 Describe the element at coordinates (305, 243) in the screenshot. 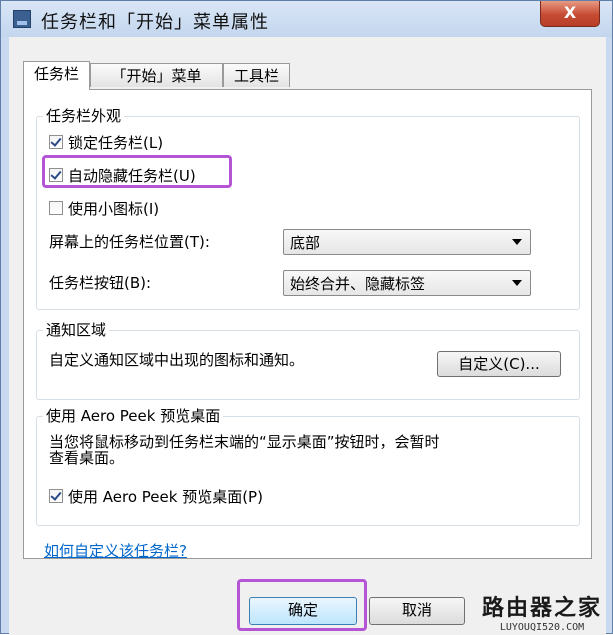

I see `taskbar-position-value: 底部` at that location.